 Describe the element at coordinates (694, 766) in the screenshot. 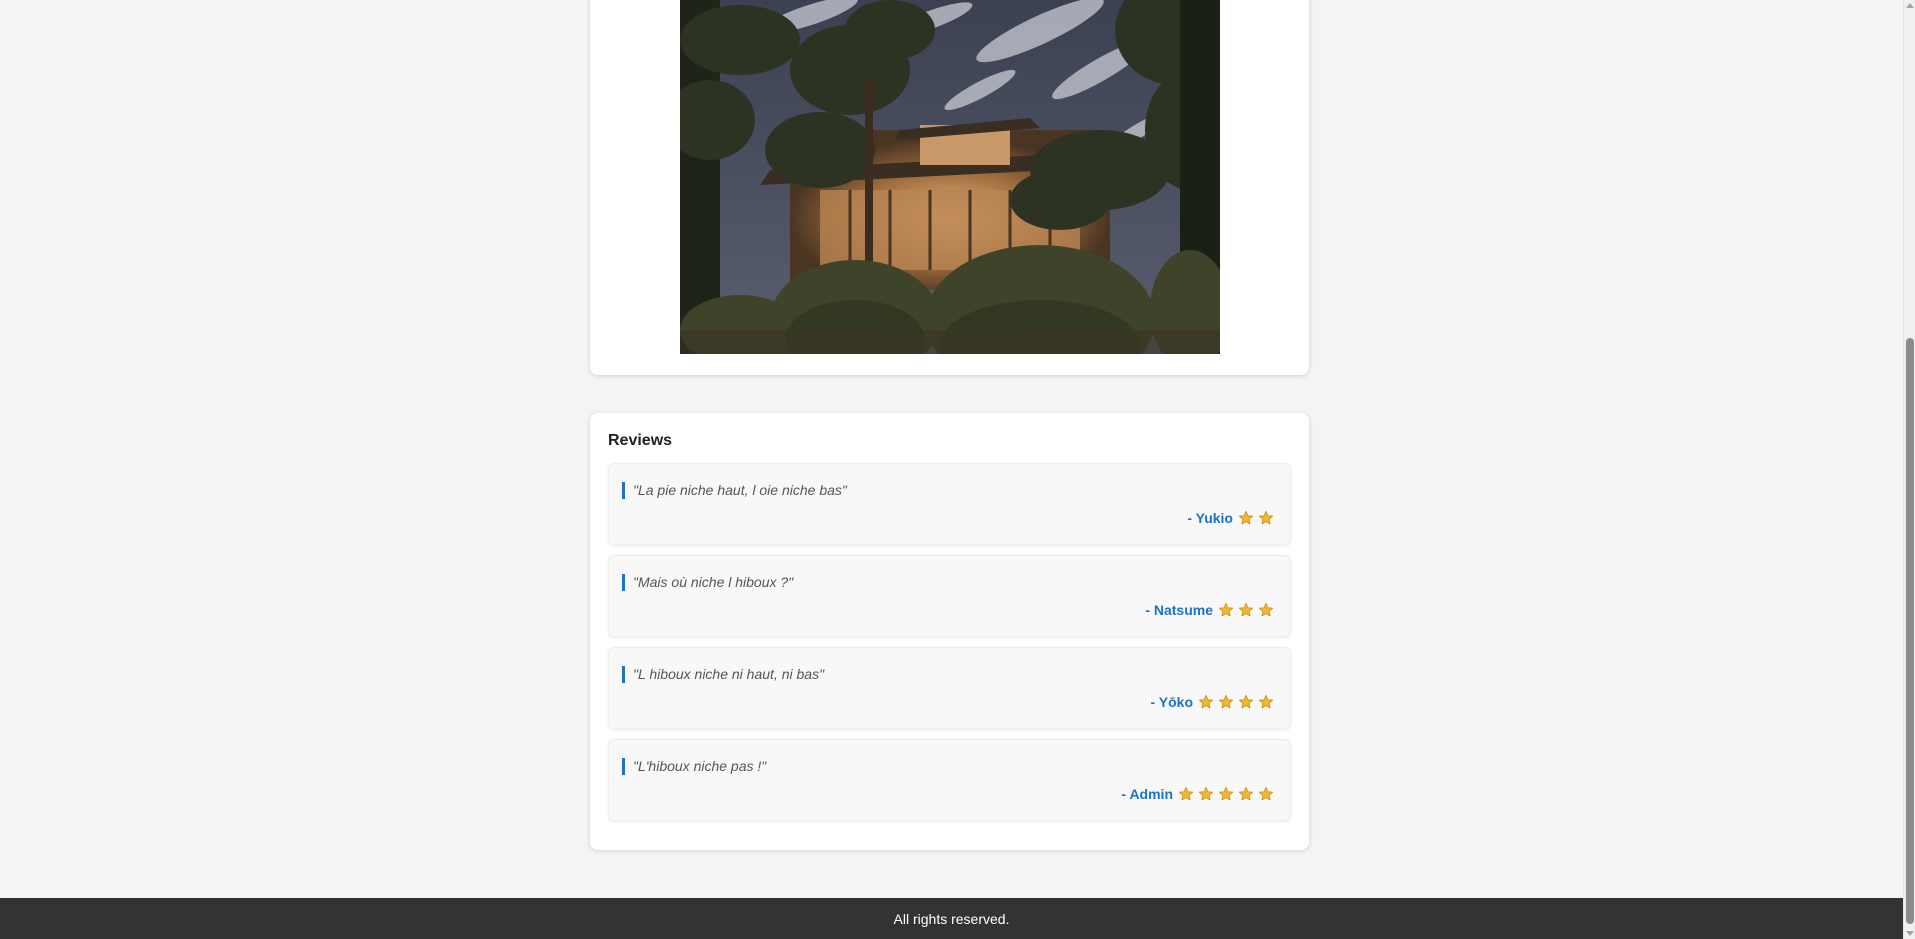

I see `review-quote: "L'hiboux niche pas !"` at that location.